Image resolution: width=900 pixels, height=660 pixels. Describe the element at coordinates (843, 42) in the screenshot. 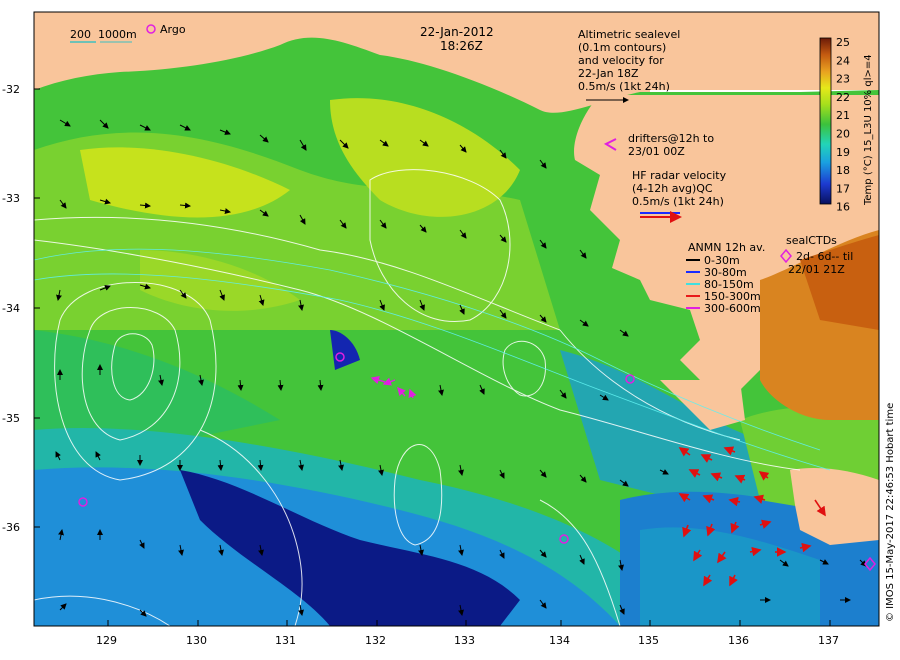

I see `colorbar-tick-label: 25` at that location.